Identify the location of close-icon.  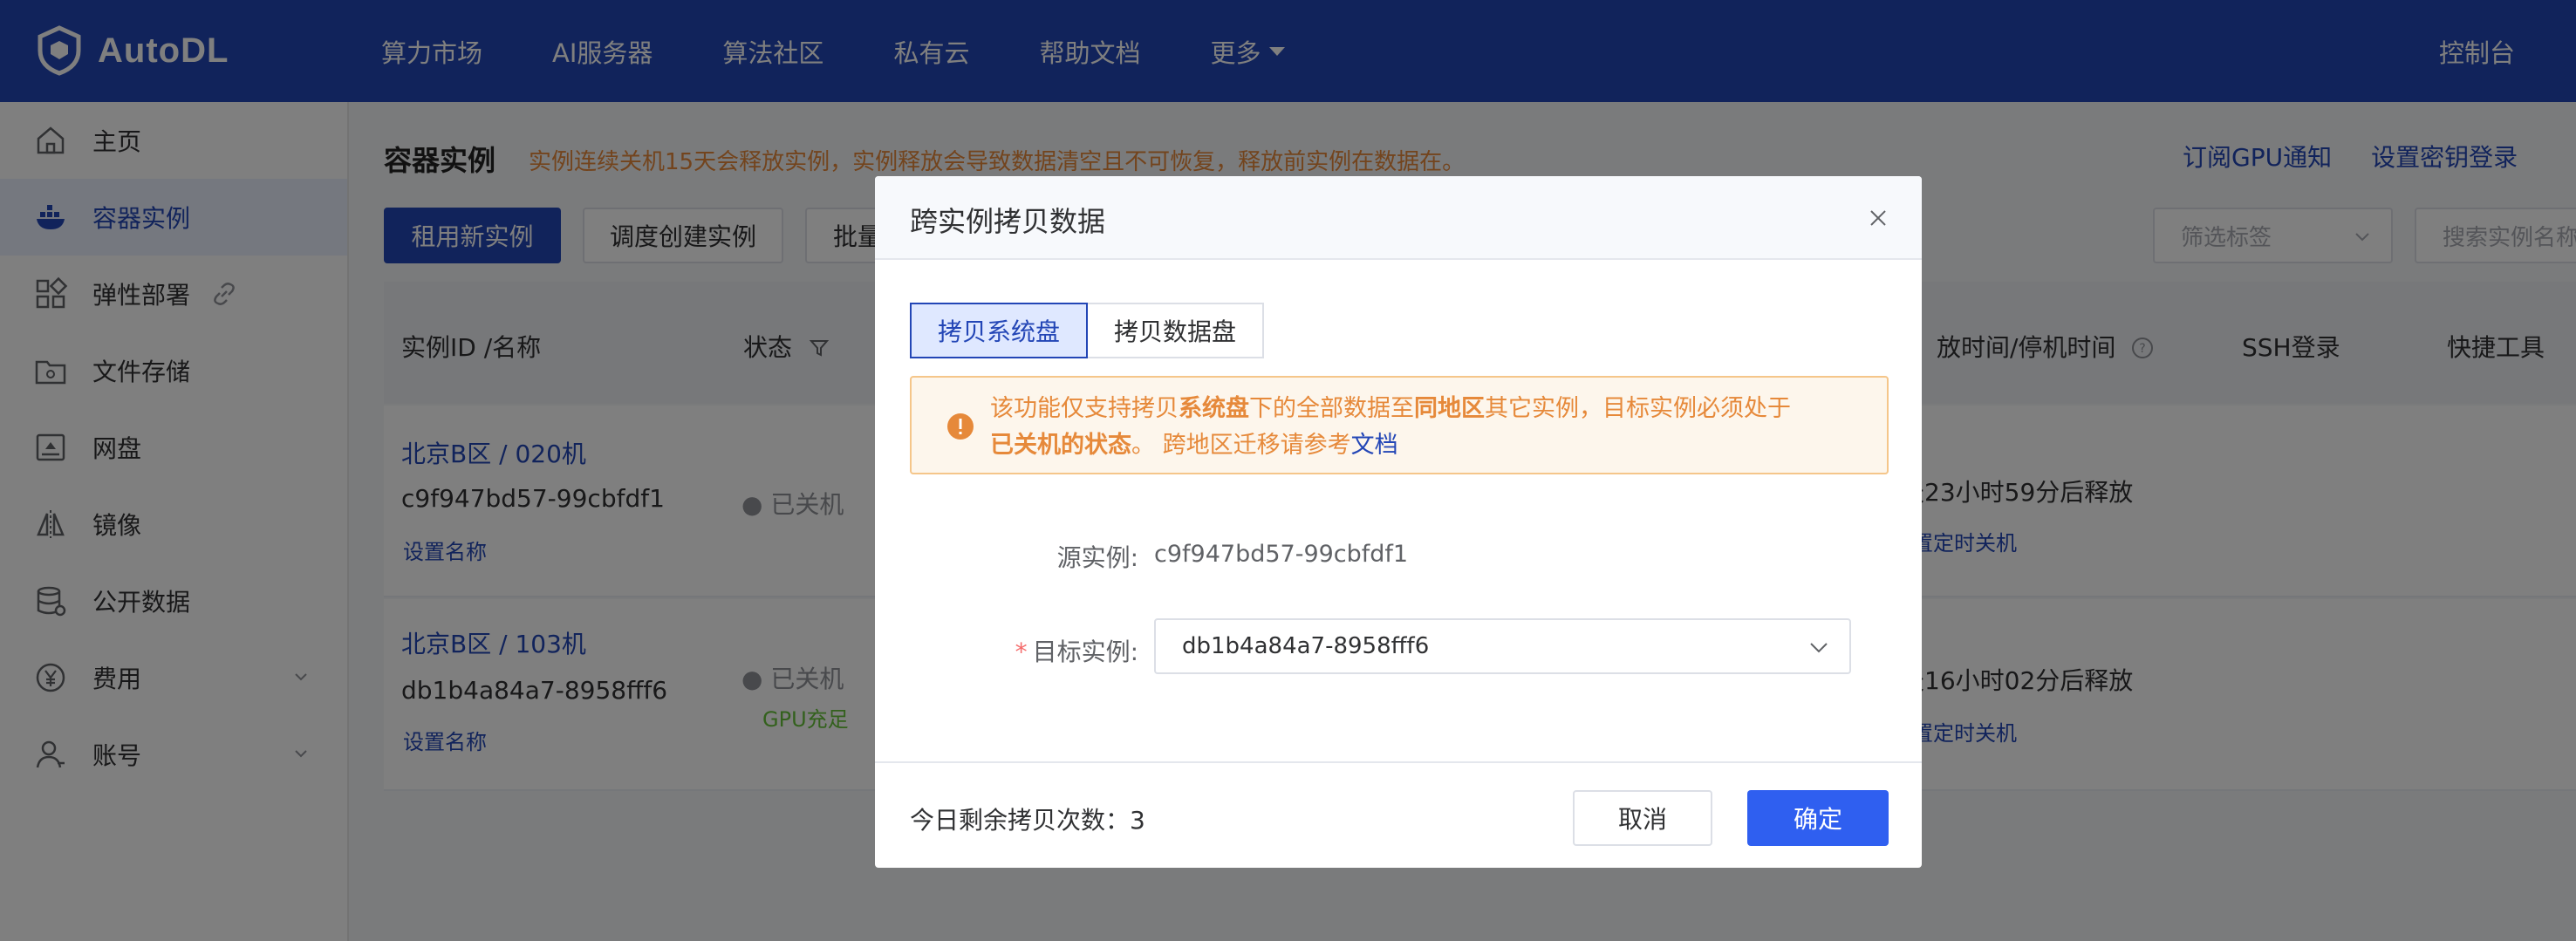
(1879, 218).